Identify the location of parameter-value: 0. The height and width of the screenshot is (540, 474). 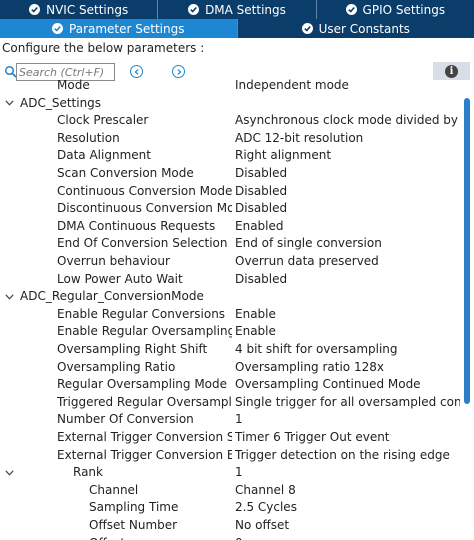
(347, 537).